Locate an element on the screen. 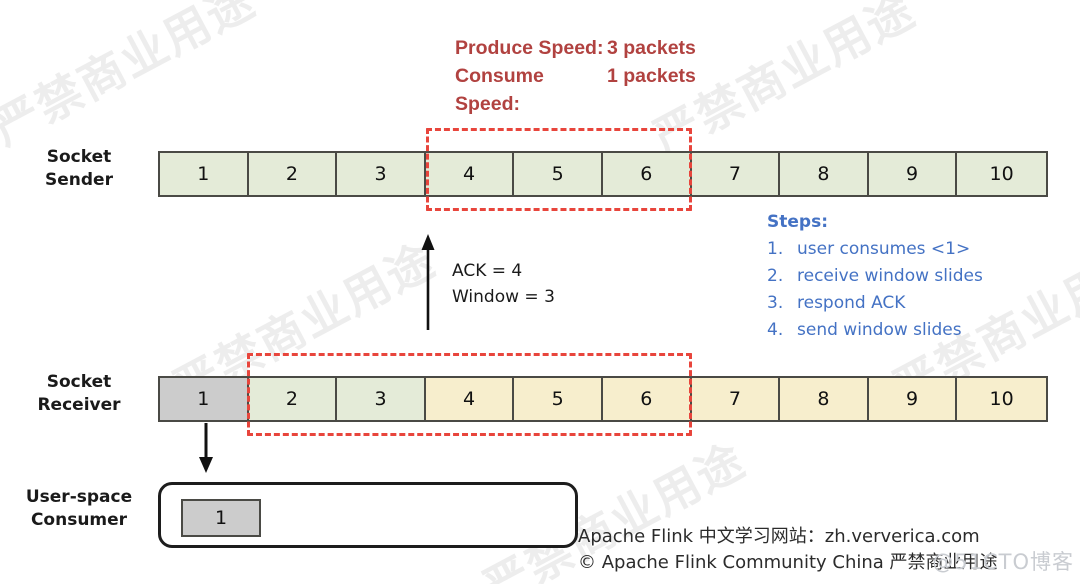 The height and width of the screenshot is (584, 1080). ack-arrow-up-icon is located at coordinates (428, 282).